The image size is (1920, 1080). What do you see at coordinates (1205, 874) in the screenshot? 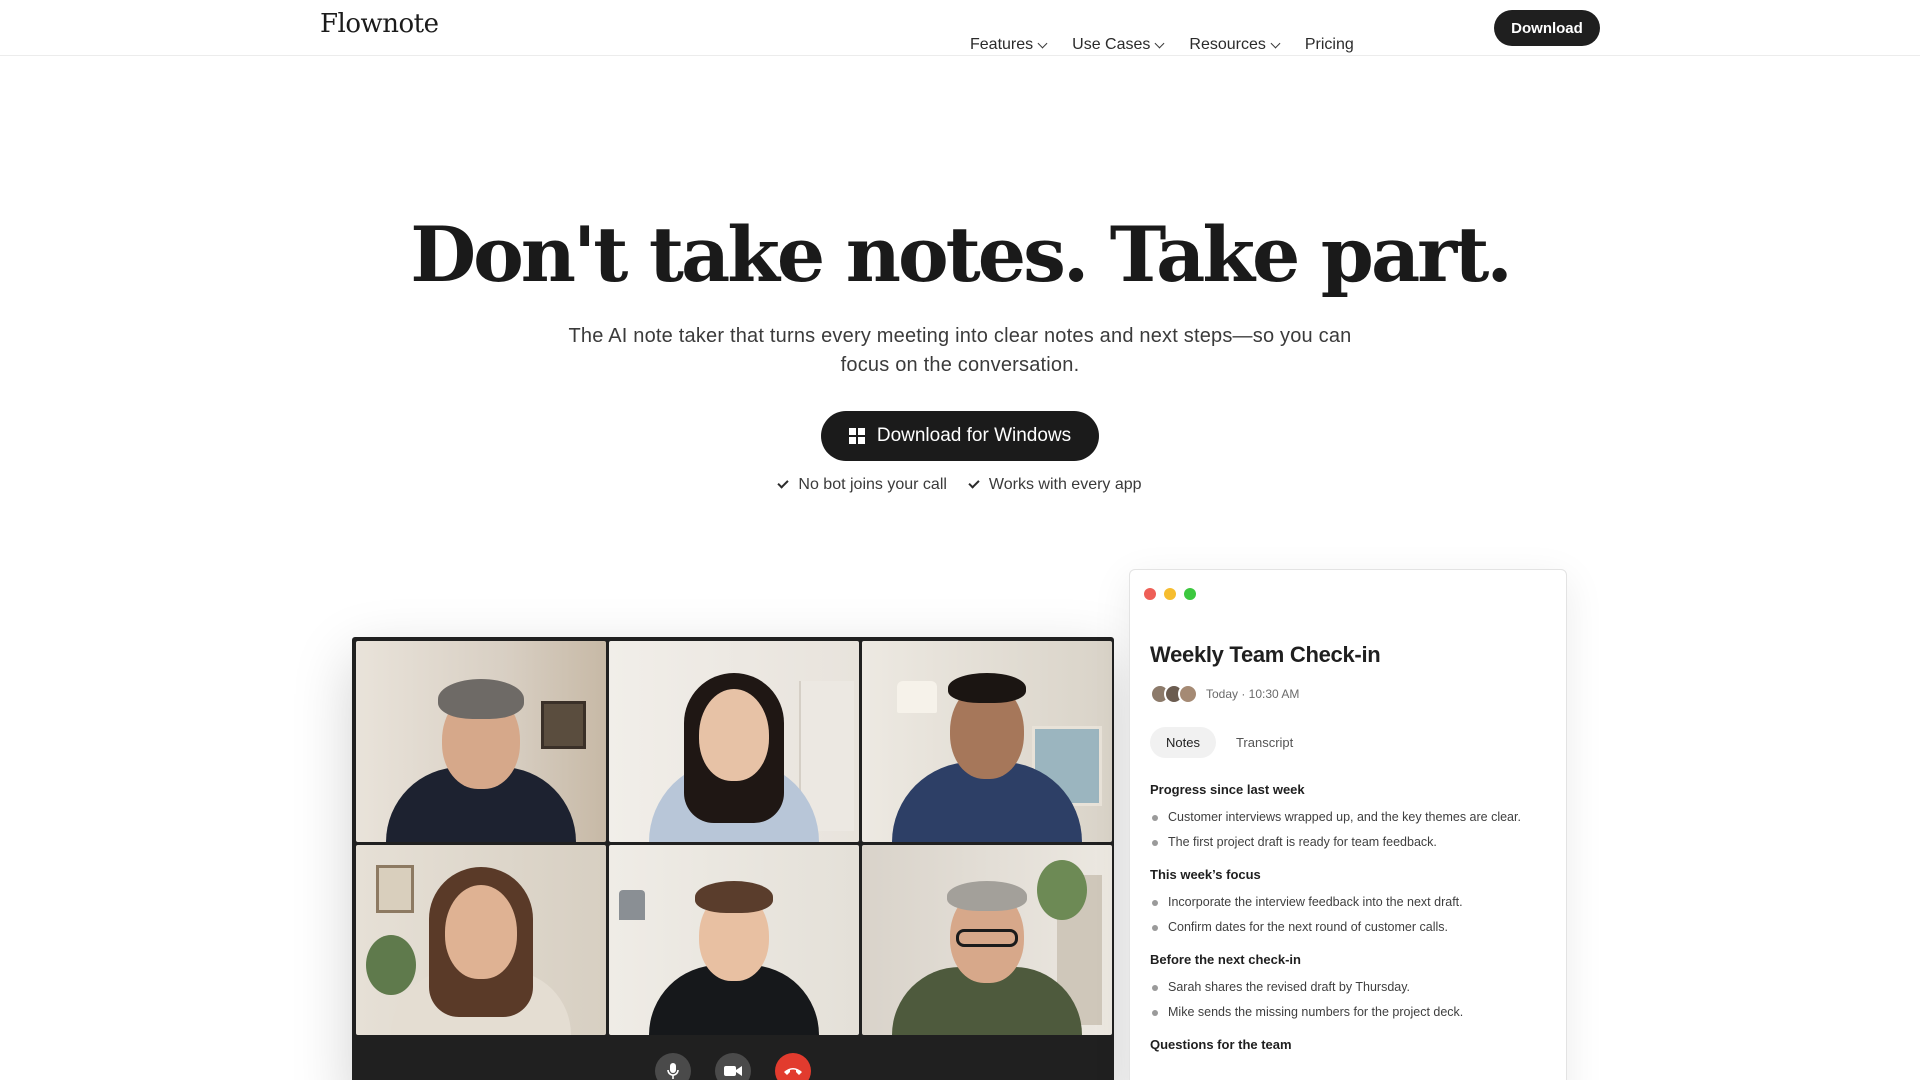
I see `section-heading: This week’s focus` at bounding box center [1205, 874].